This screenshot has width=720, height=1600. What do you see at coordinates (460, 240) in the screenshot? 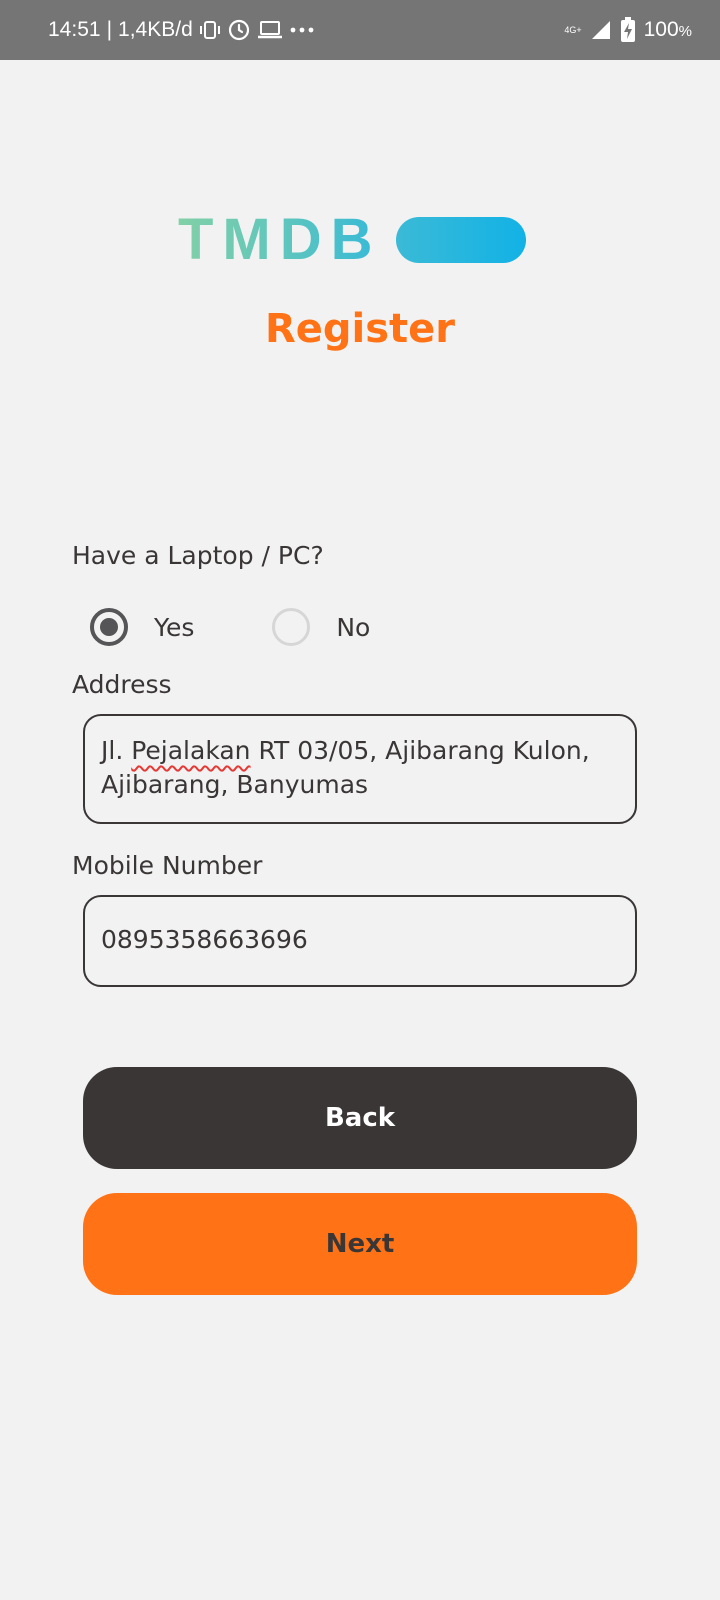
I see `logo-pill-shape` at bounding box center [460, 240].